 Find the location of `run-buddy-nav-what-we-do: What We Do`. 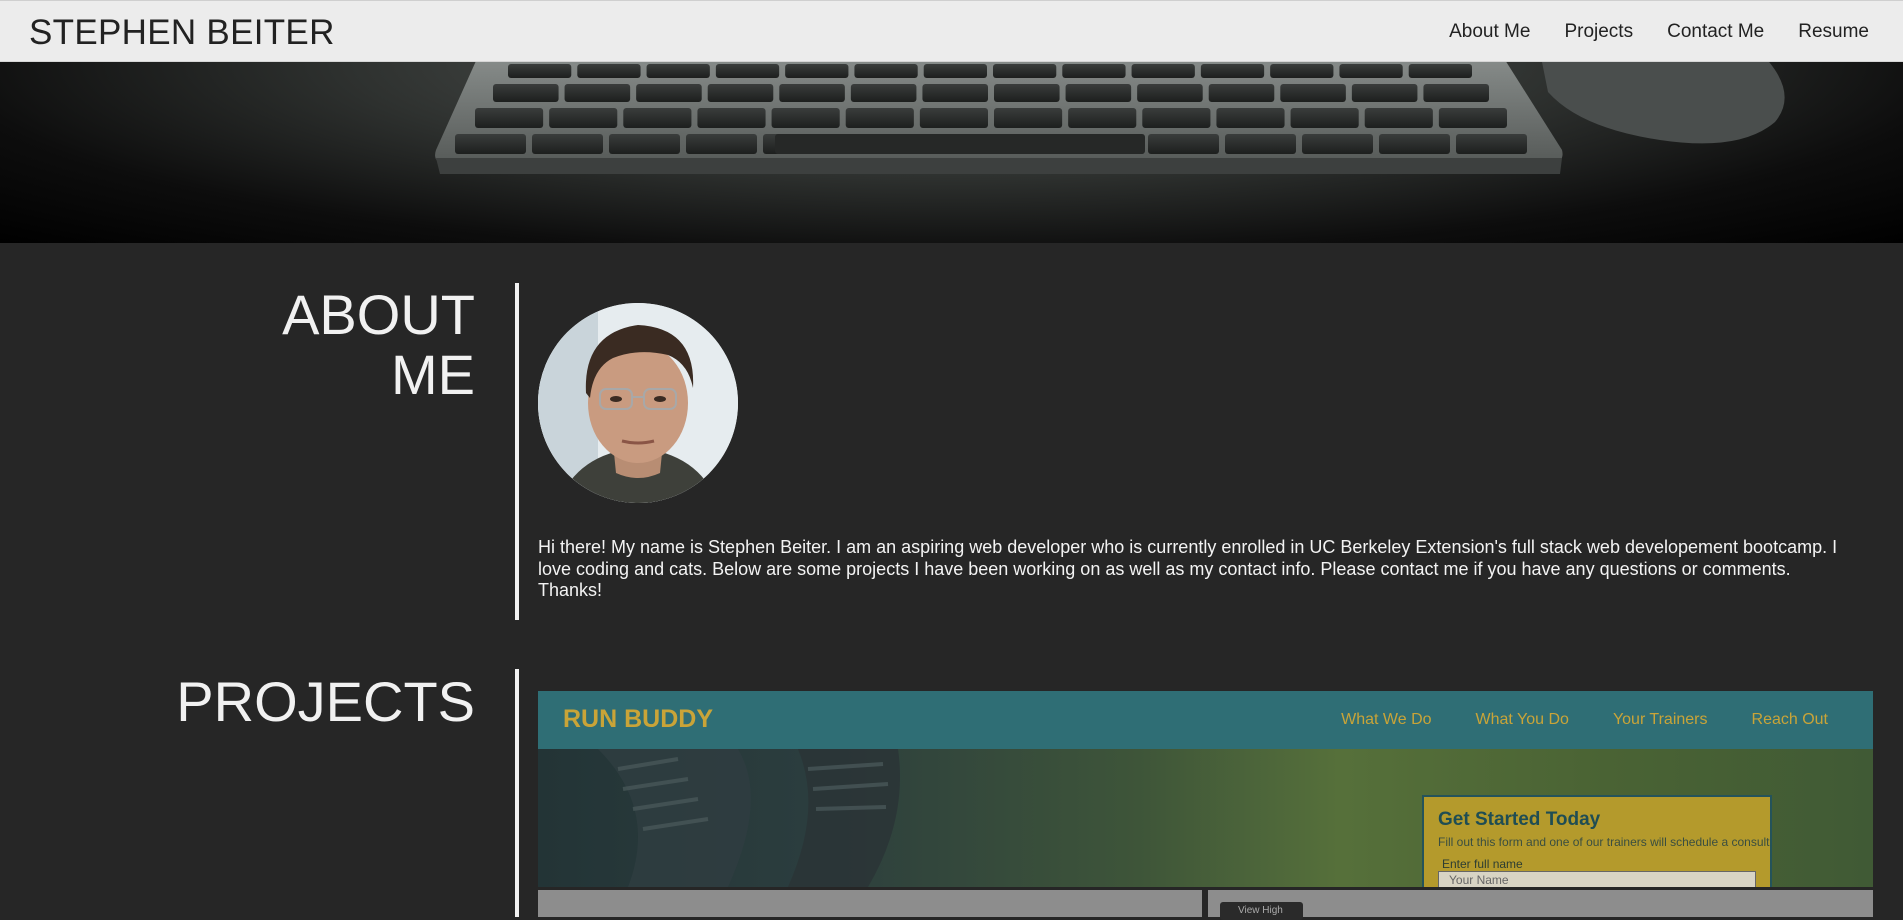

run-buddy-nav-what-we-do: What We Do is located at coordinates (1386, 719).